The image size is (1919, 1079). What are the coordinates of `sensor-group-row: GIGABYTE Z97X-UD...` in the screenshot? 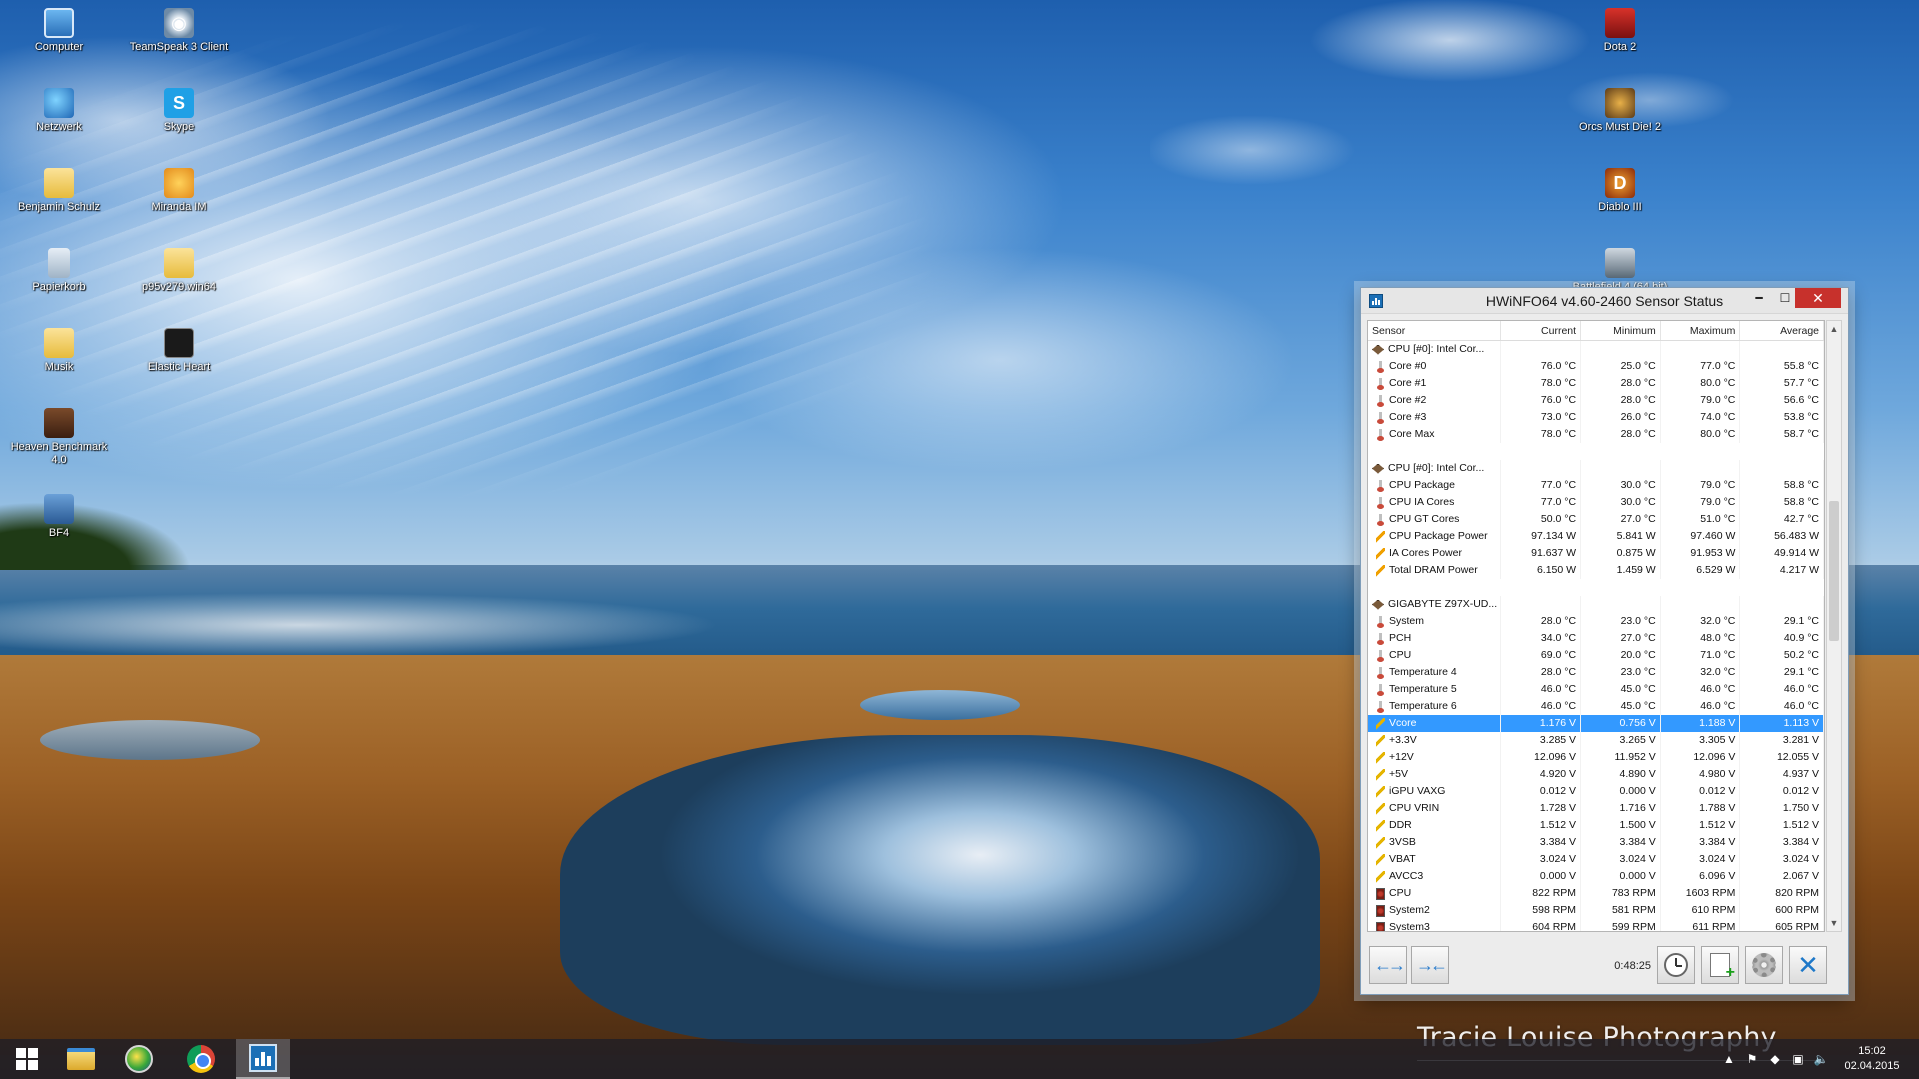 It's located at (1596, 604).